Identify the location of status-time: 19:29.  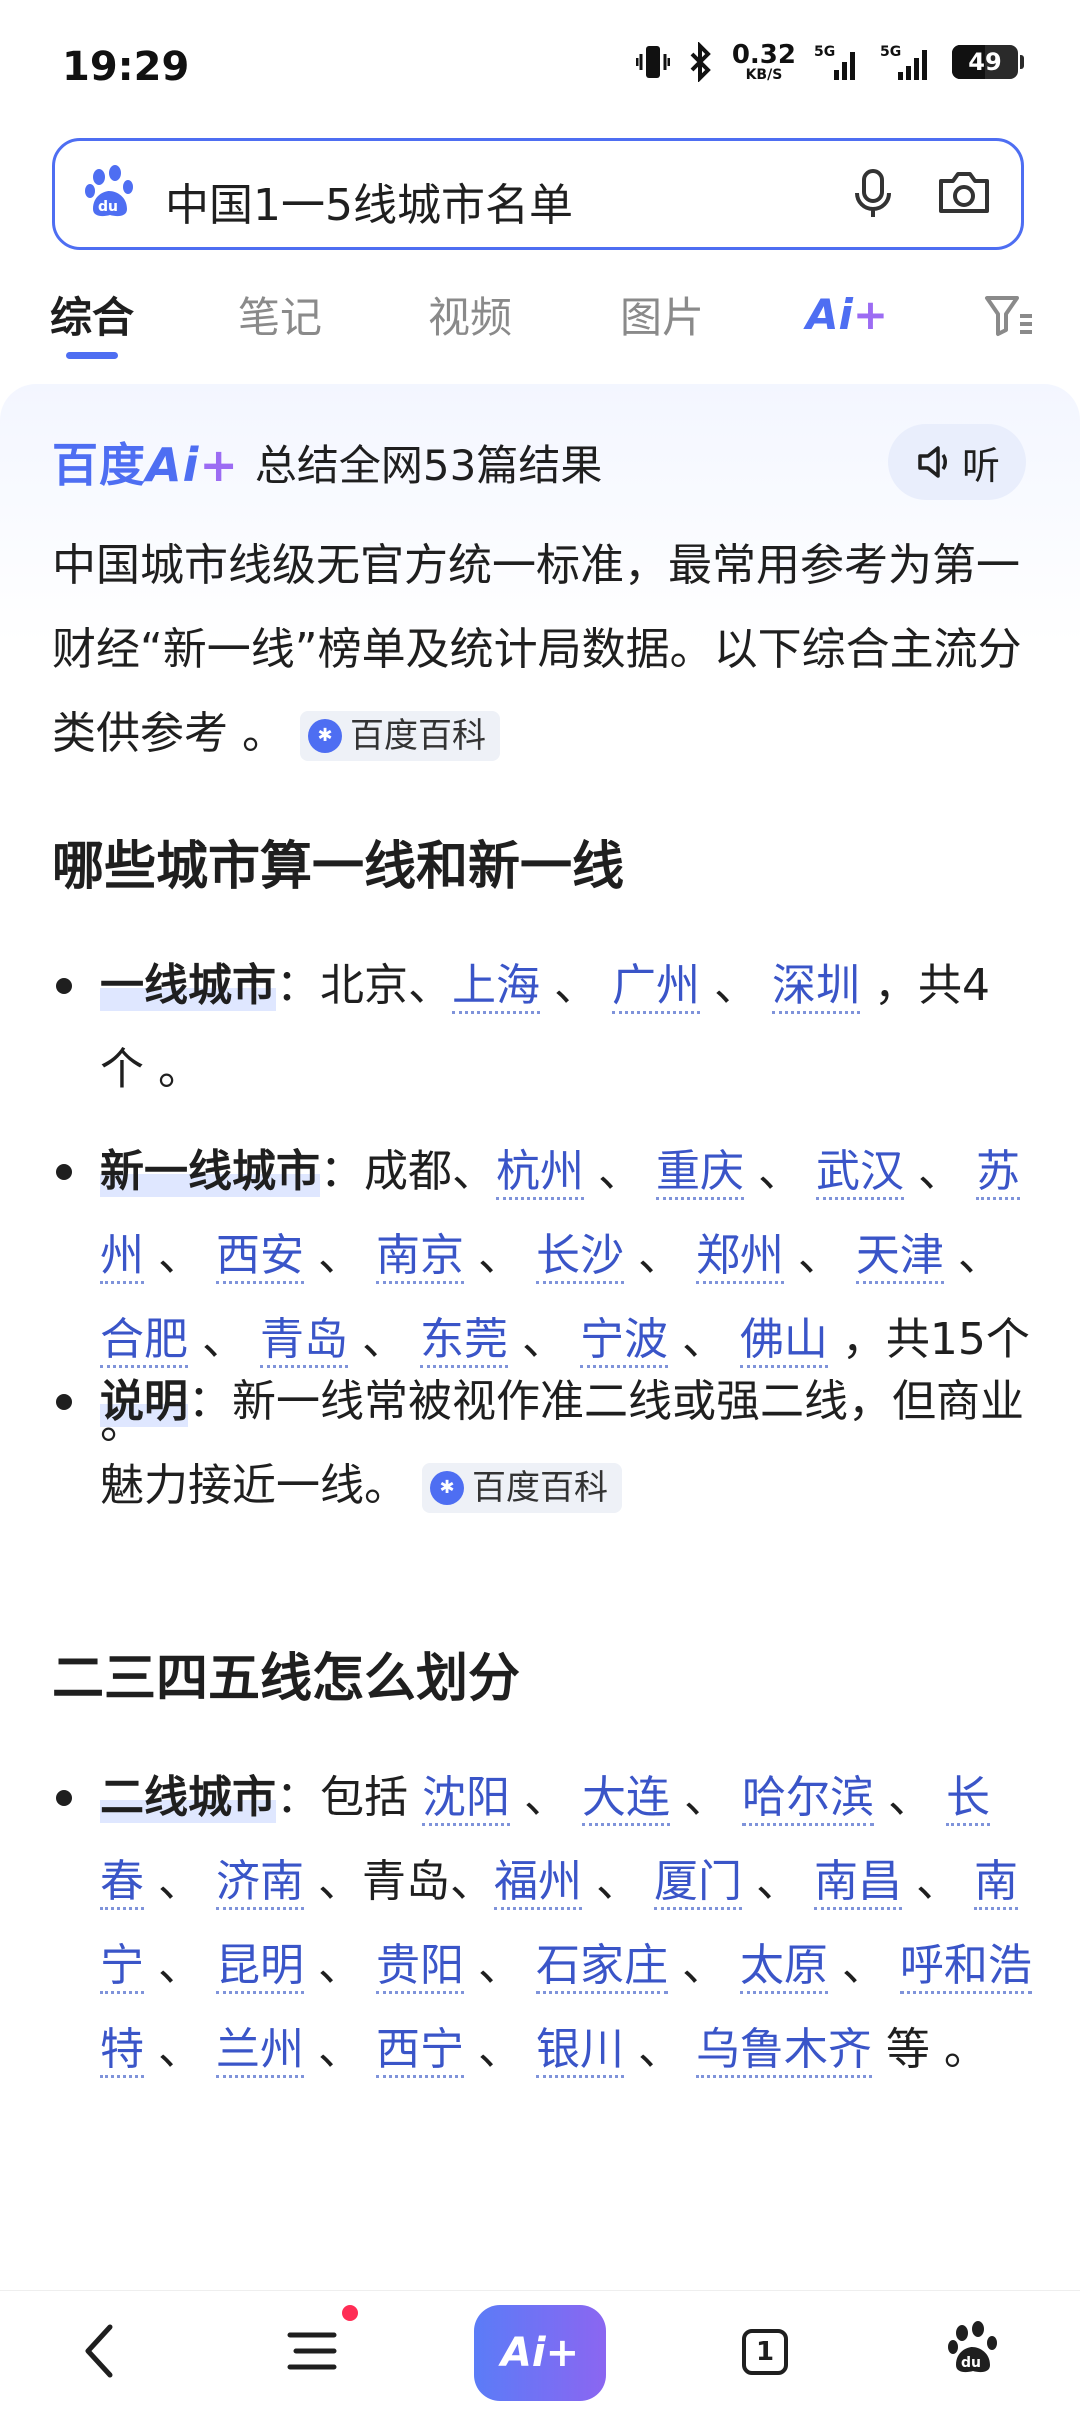
(126, 67).